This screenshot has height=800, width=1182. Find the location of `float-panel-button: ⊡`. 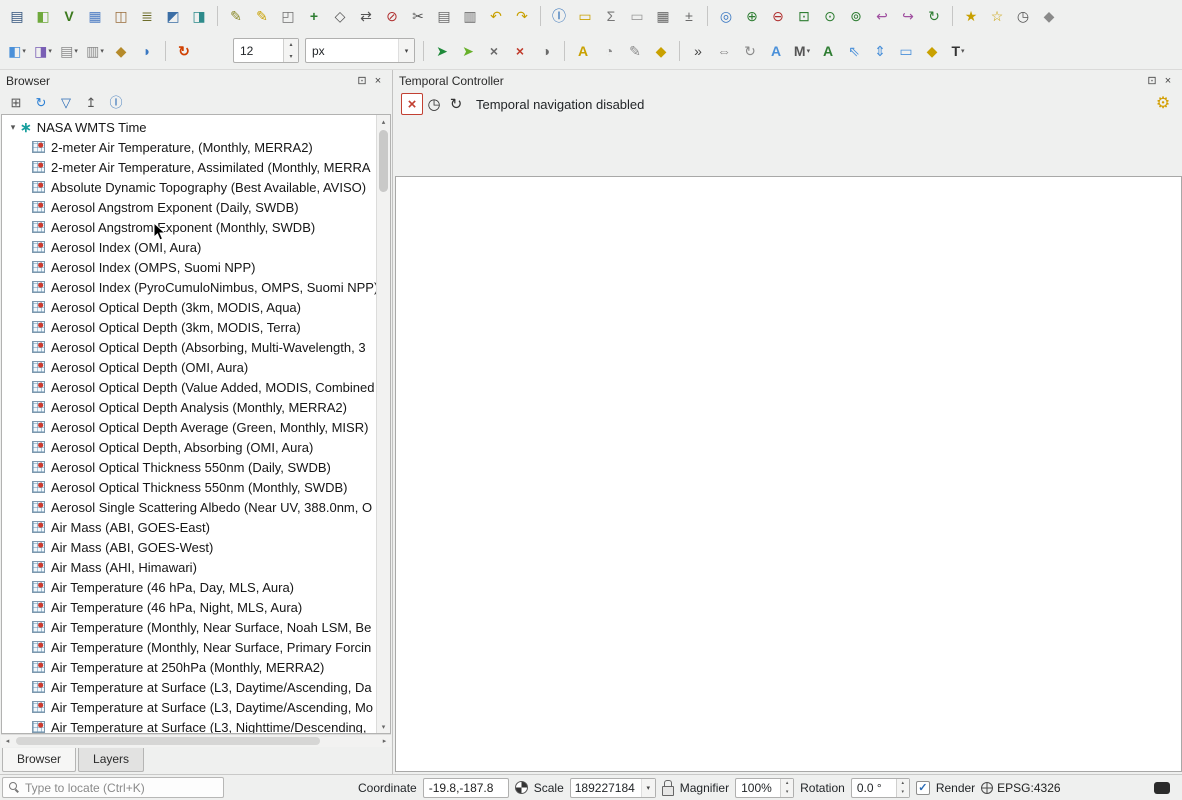

float-panel-button: ⊡ is located at coordinates (1152, 81).